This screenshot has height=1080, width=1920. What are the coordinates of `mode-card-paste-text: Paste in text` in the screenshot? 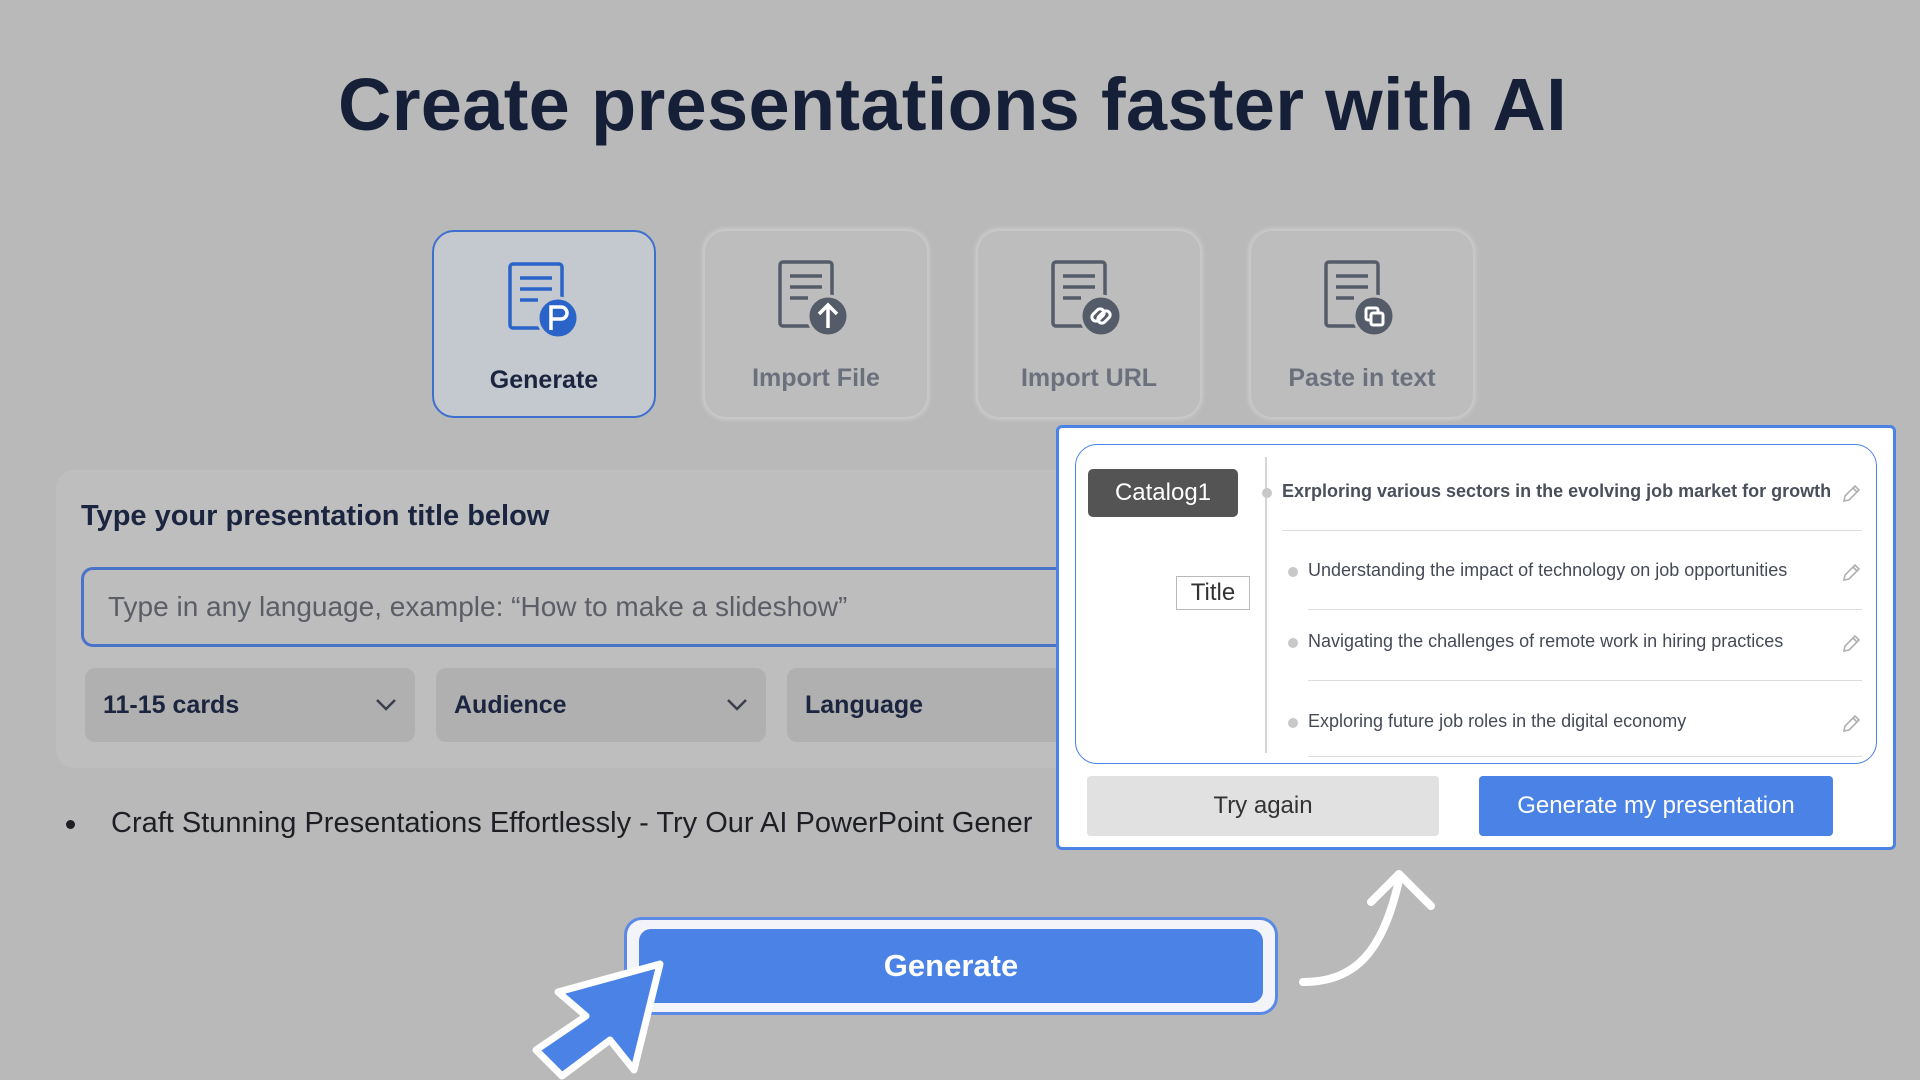 It's located at (1362, 324).